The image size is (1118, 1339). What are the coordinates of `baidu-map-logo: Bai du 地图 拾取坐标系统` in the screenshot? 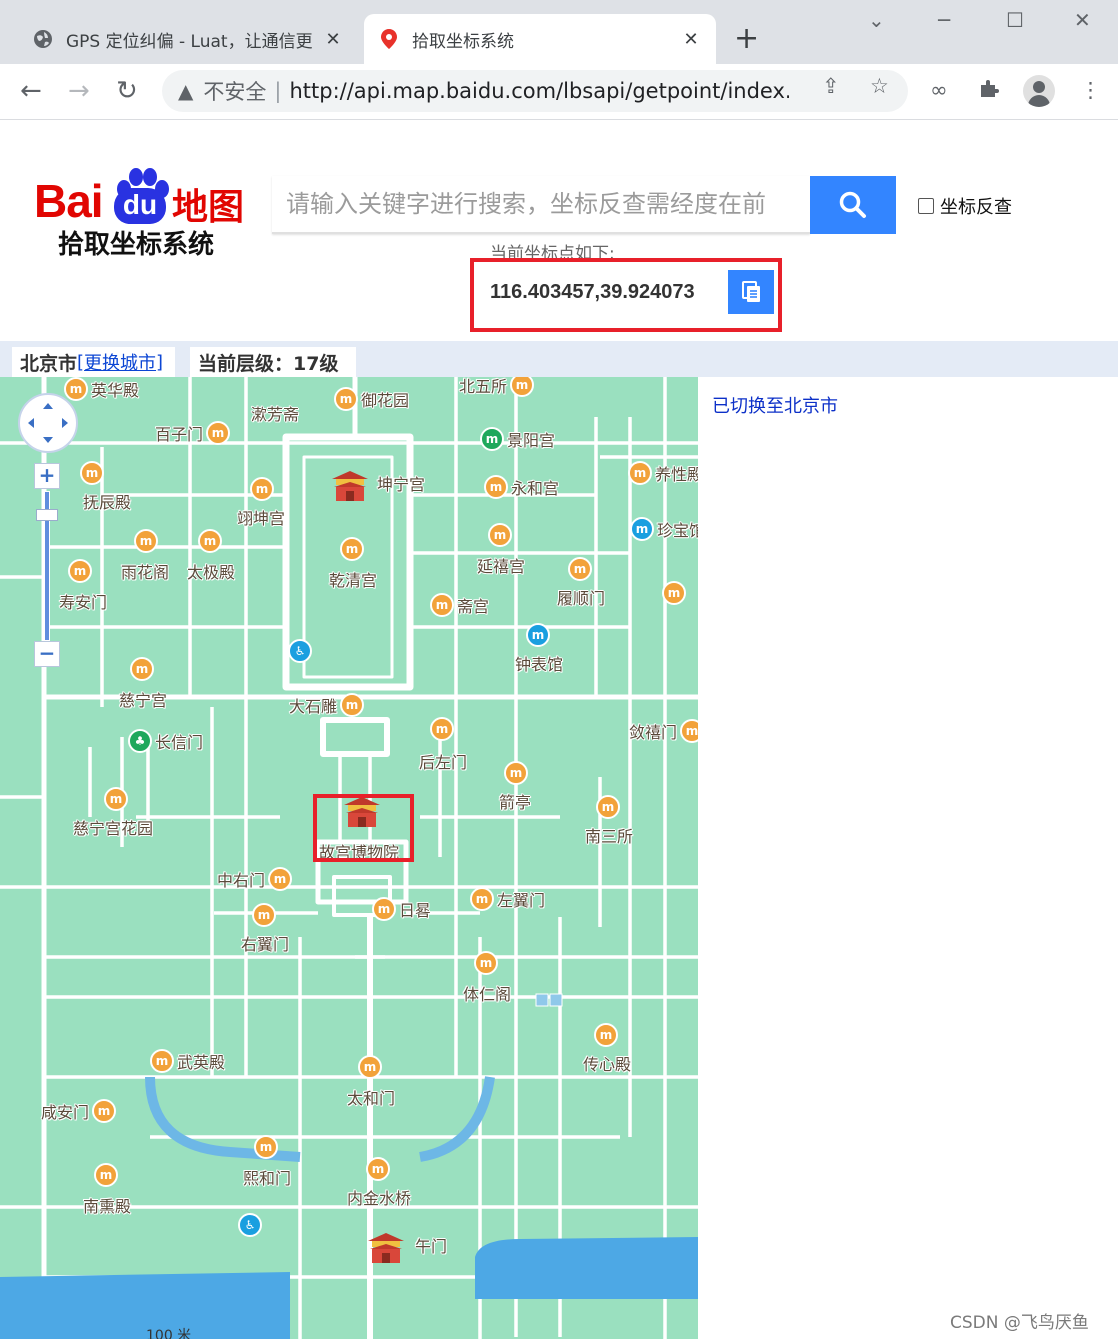 It's located at (140, 205).